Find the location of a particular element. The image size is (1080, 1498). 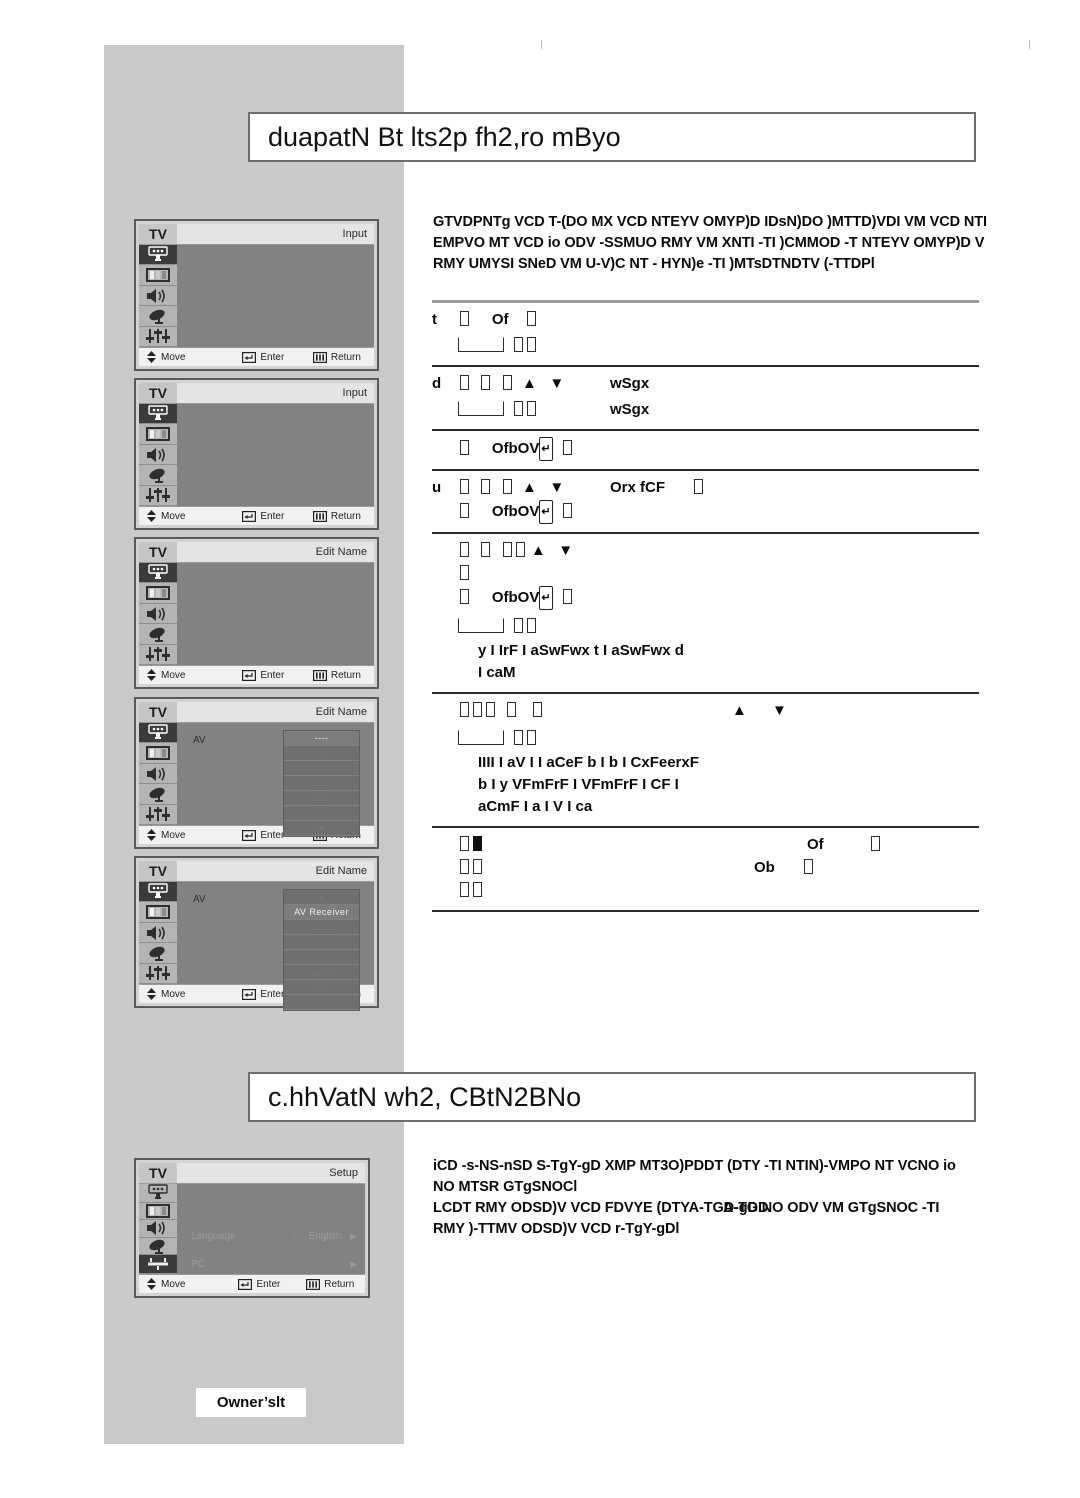

list-item: -- is located at coordinates (321, 828).